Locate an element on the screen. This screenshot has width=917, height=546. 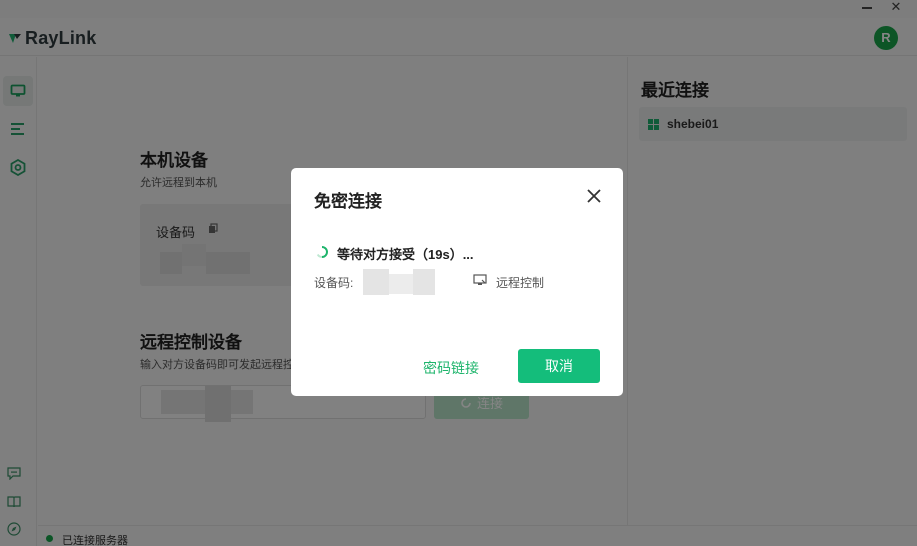
dialog-code-label: 设备码: is located at coordinates (334, 283).